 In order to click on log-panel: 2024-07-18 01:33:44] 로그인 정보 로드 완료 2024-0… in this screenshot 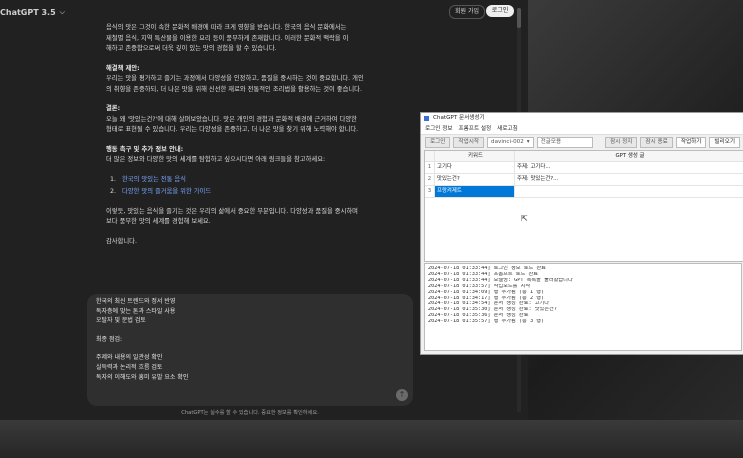, I will do `click(583, 307)`.